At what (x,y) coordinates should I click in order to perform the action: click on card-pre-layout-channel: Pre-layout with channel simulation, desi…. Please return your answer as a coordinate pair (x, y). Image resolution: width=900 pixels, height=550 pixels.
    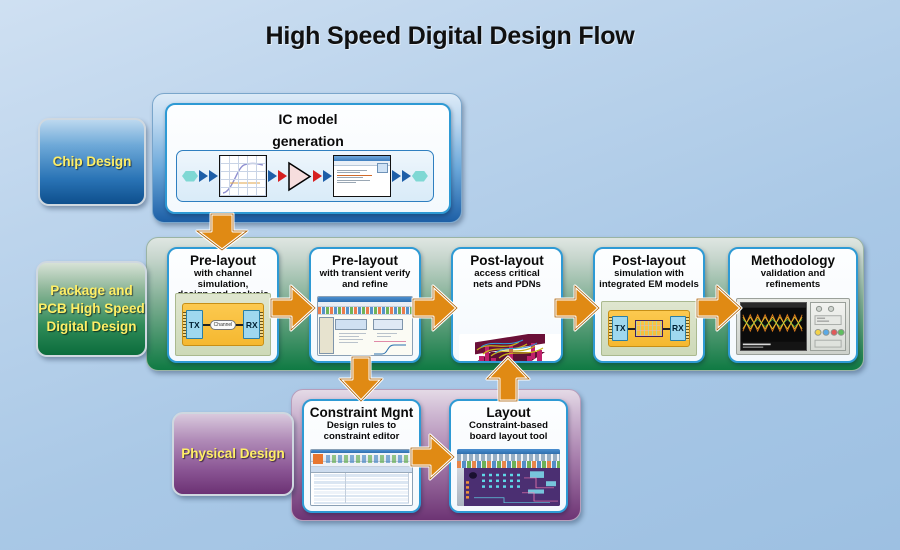
    Looking at the image, I should click on (223, 305).